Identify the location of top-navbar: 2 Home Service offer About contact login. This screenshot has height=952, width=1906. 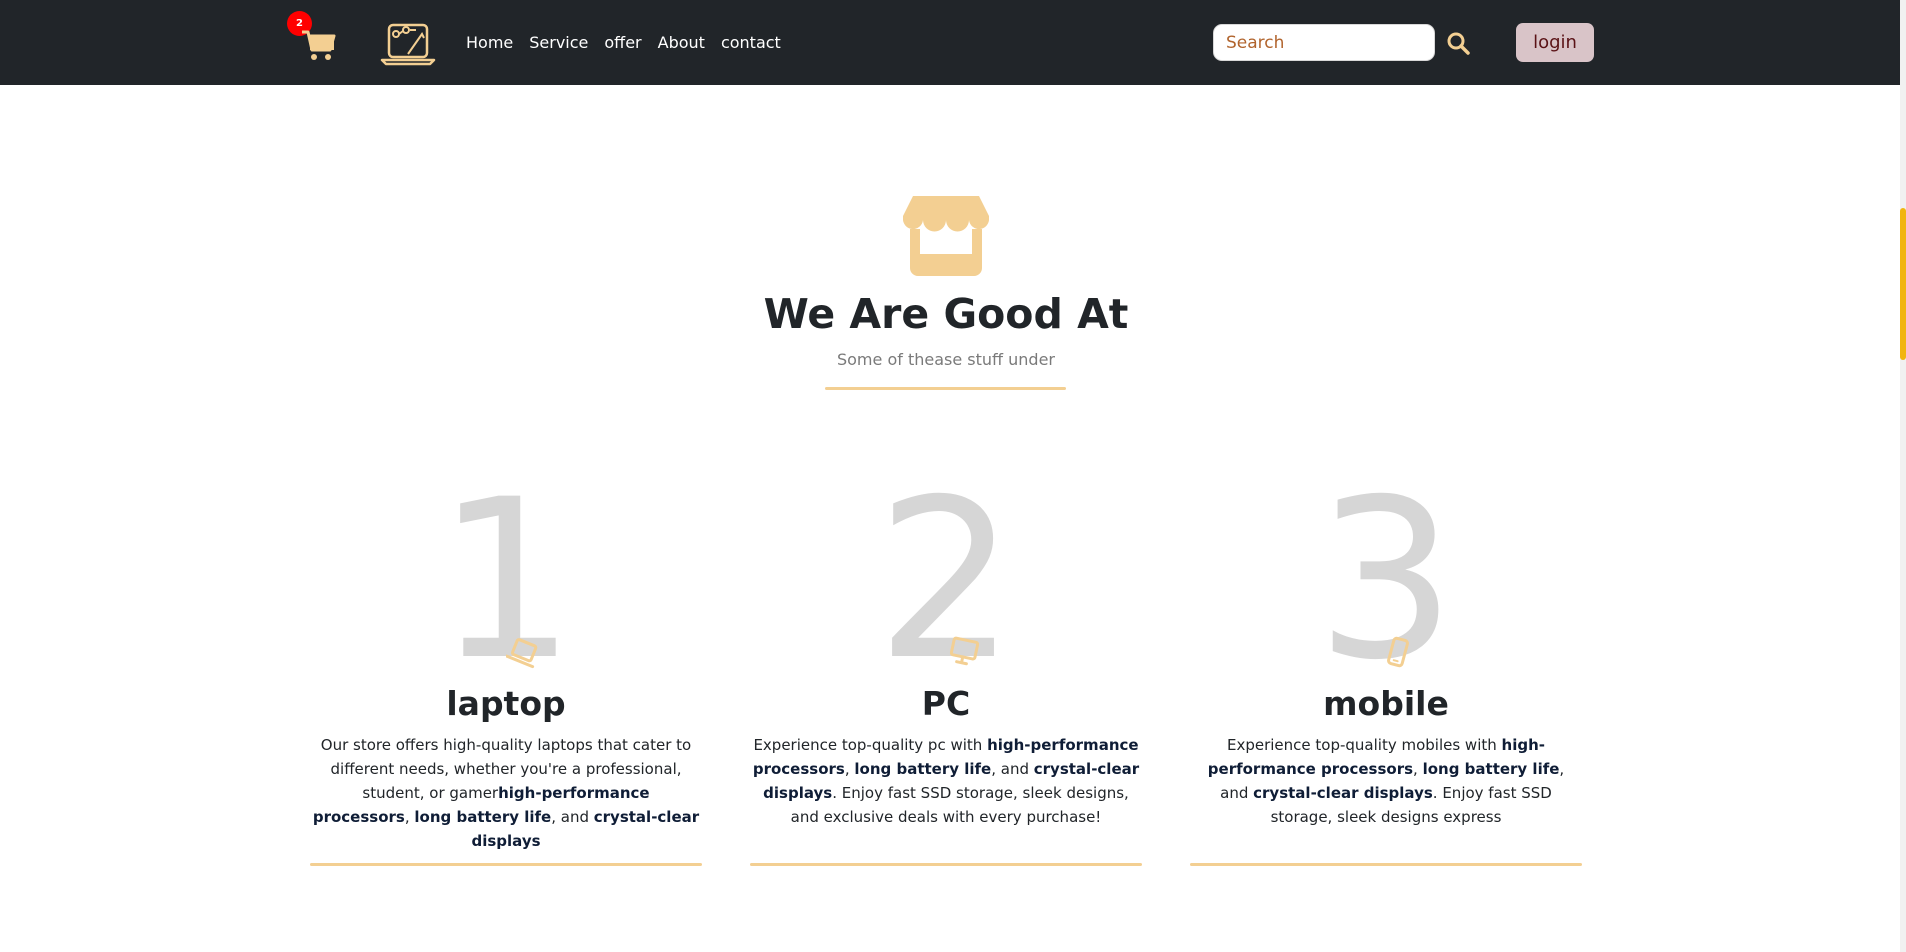
(950, 42).